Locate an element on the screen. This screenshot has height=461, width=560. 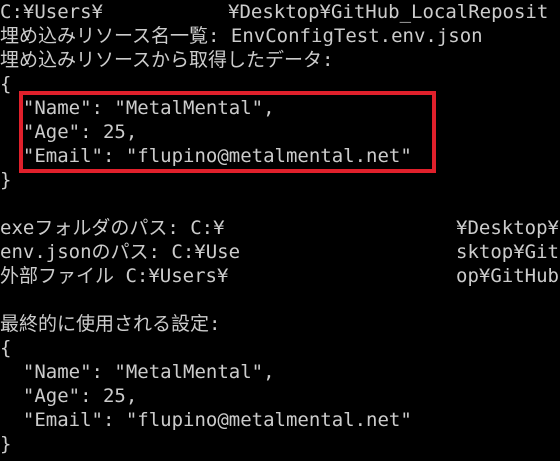
path-right-text: ¥Desktop¥GitHub_LocalReposit is located at coordinates (388, 12).